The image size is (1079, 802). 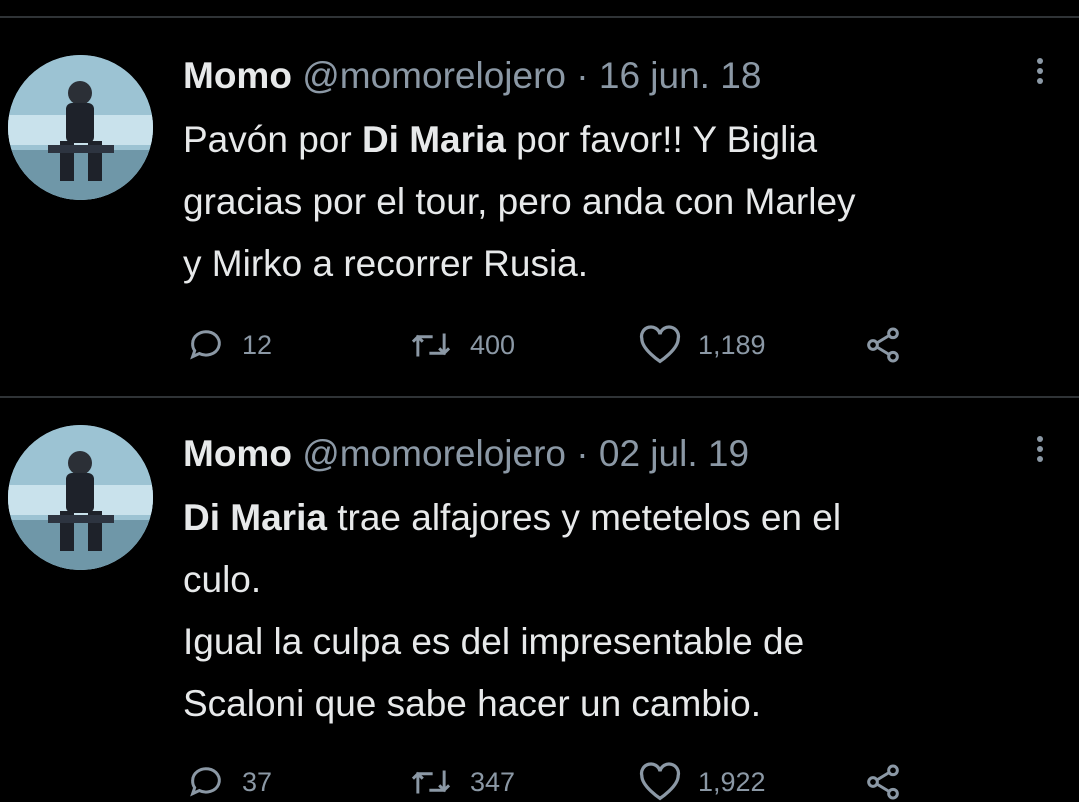 What do you see at coordinates (539, 397) in the screenshot?
I see `tweet-divider` at bounding box center [539, 397].